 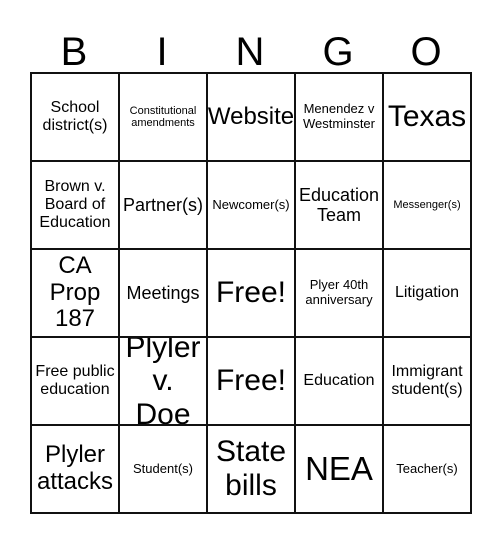 I want to click on bingo-cell-r1c4: Menendez v Westminster, so click(x=340, y=118).